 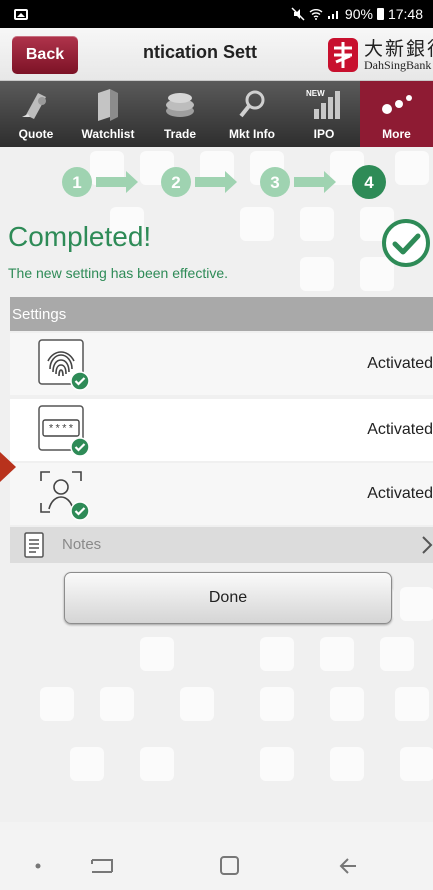 I want to click on mkt-info-icon, so click(x=252, y=104).